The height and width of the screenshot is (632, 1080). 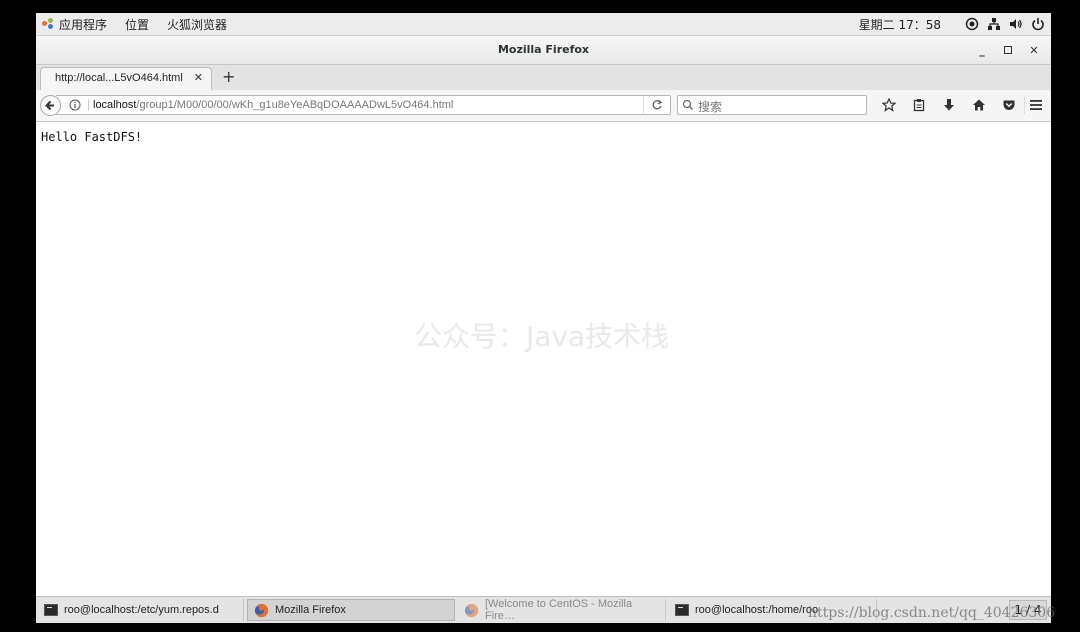 What do you see at coordinates (932, 613) in the screenshot?
I see `overlay-watermark: https://blog.csdn.net/qq_40426306` at bounding box center [932, 613].